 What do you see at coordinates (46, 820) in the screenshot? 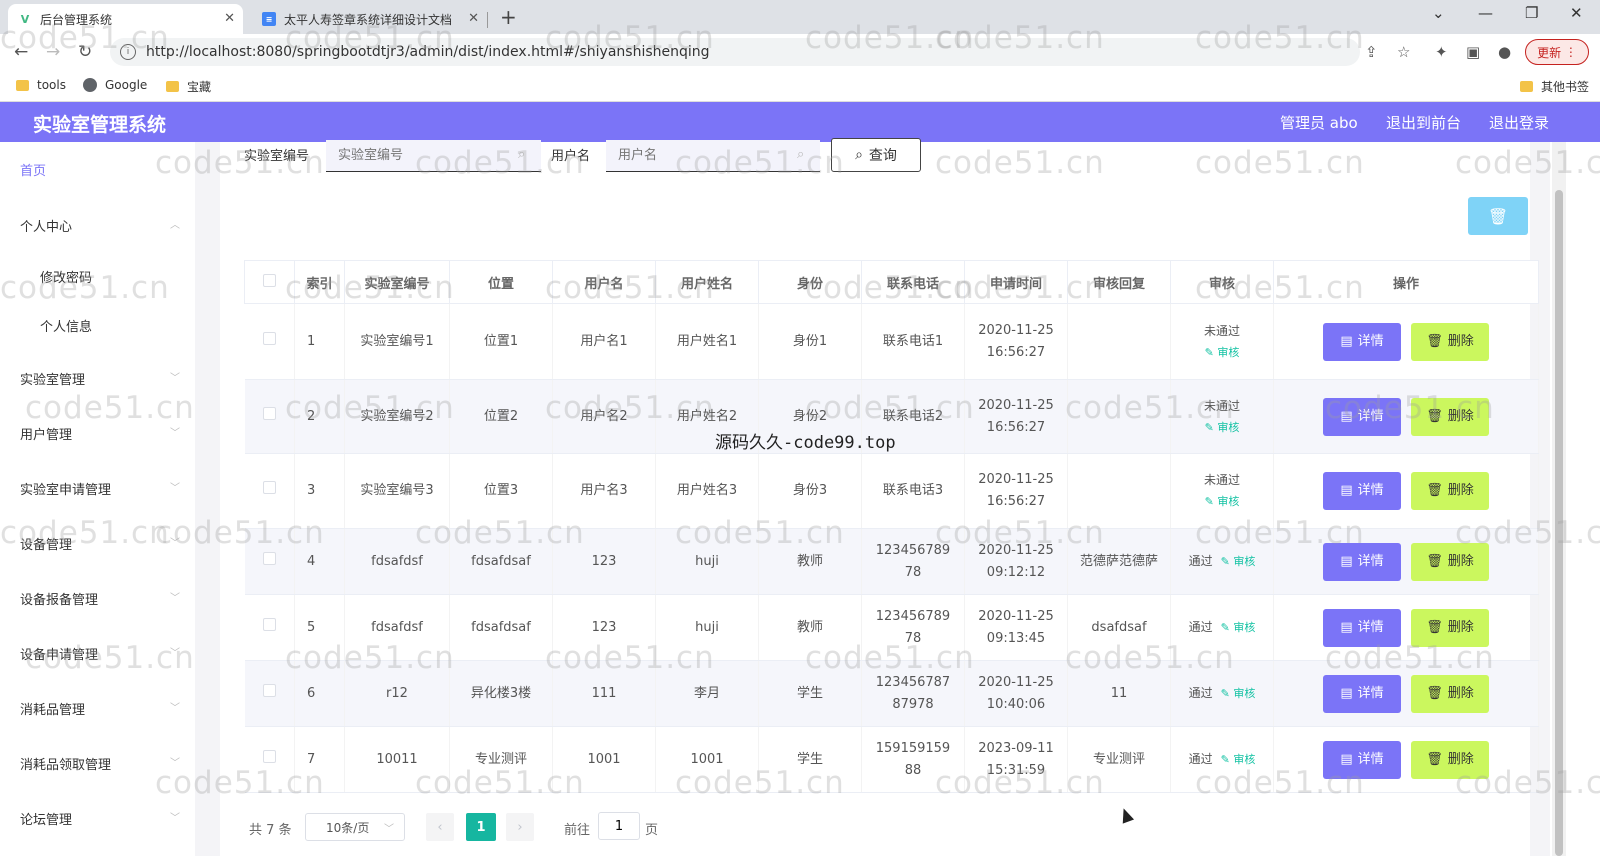
I see `sidebar-item-label: 论坛管理` at bounding box center [46, 820].